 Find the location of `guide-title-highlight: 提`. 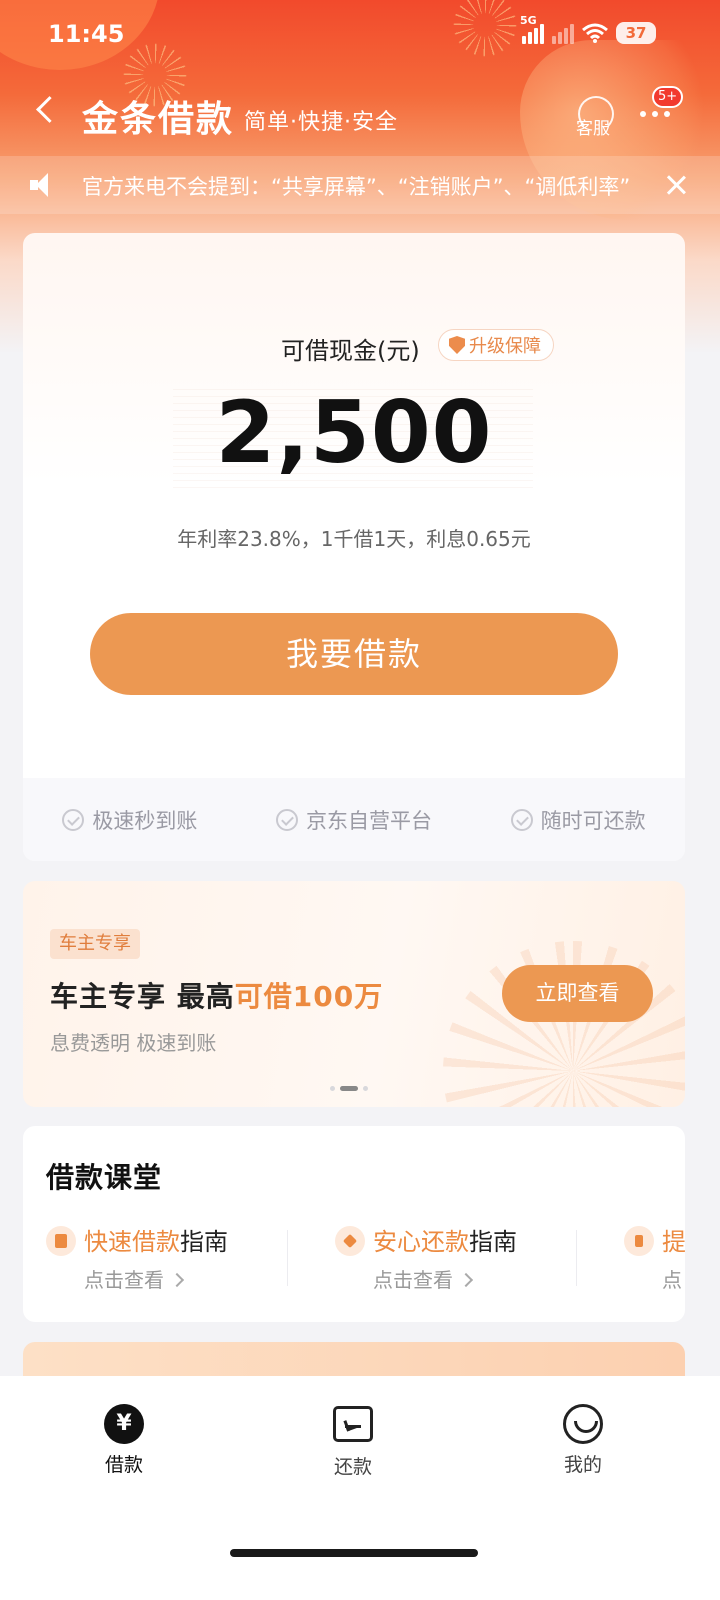

guide-title-highlight: 提 is located at coordinates (673, 1242).